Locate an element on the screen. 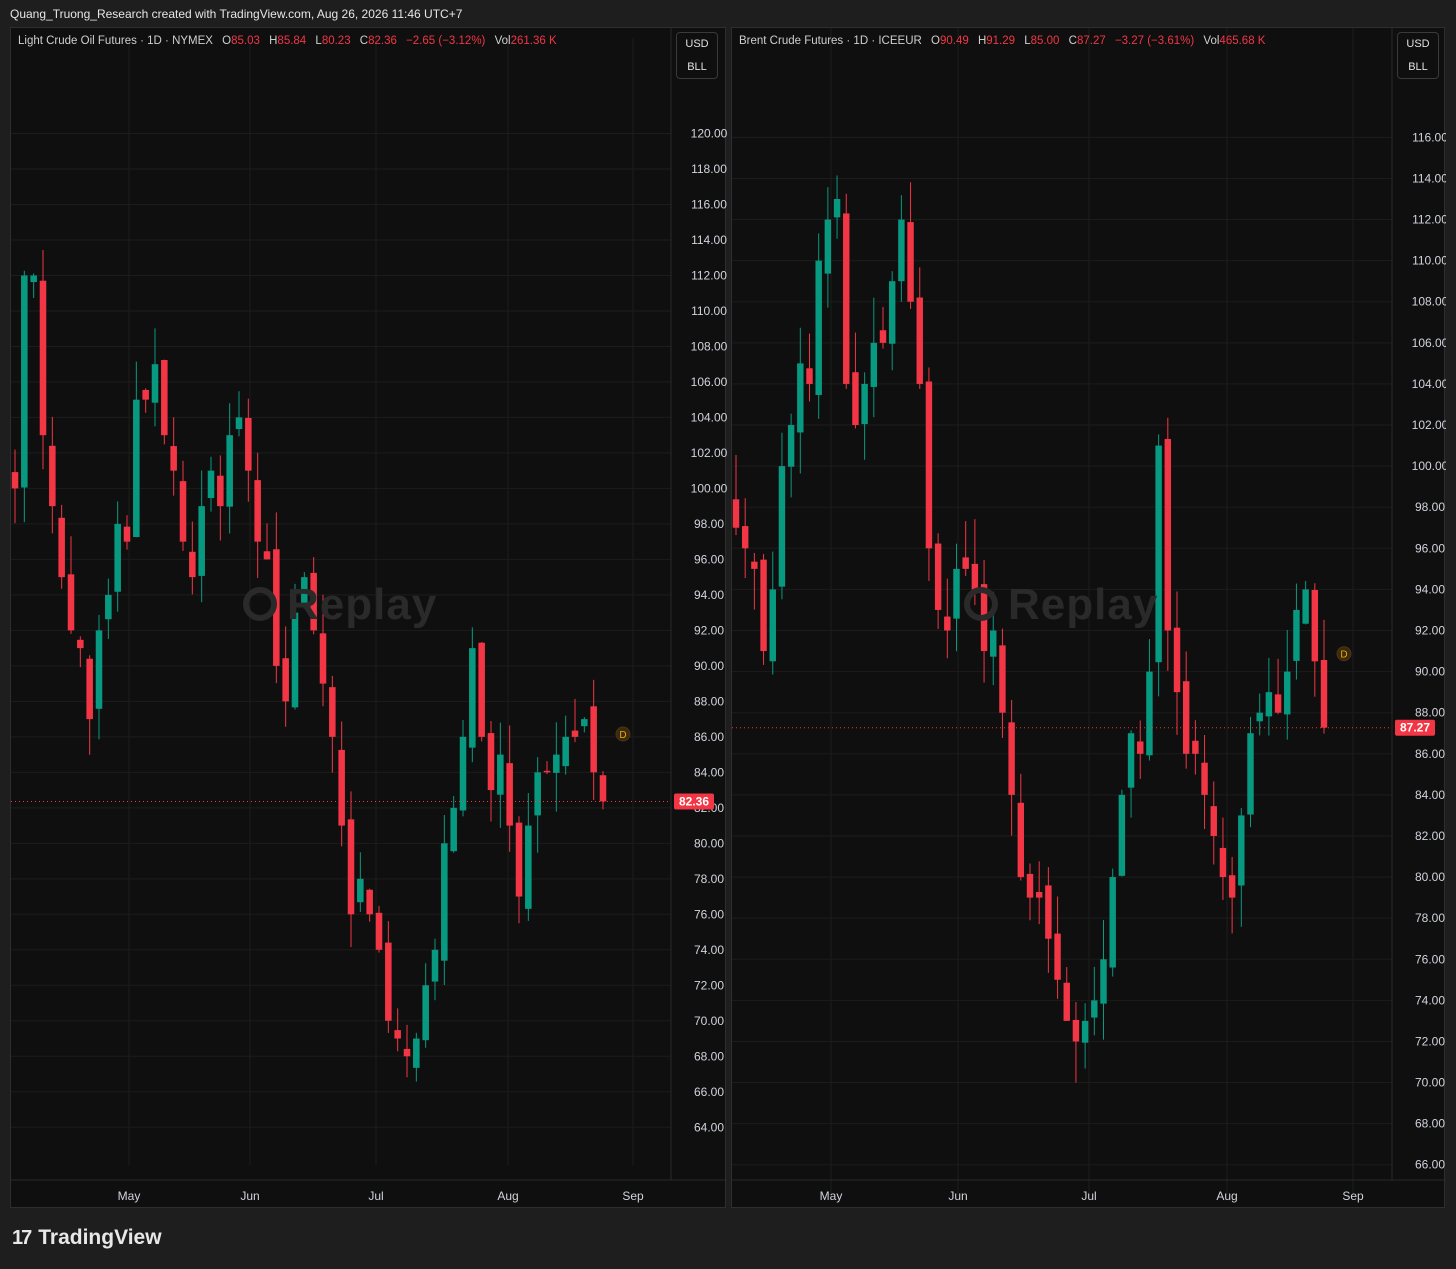 Image resolution: width=1456 pixels, height=1269 pixels. y-tick-label: 84.00 is located at coordinates (709, 772).